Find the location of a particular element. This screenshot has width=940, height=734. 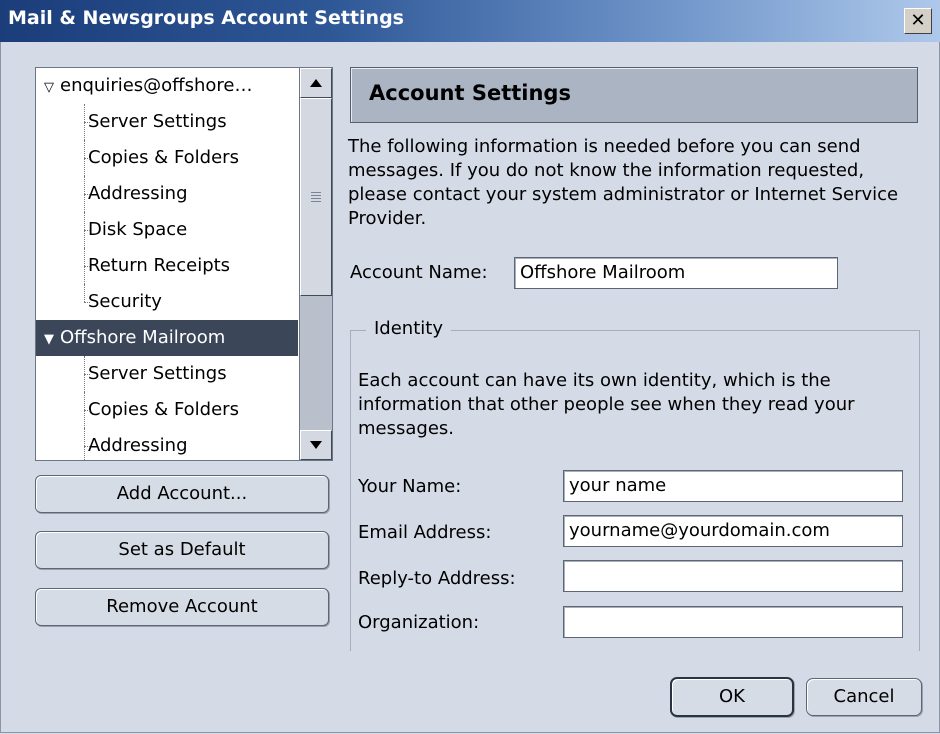

grip-icon is located at coordinates (316, 197).